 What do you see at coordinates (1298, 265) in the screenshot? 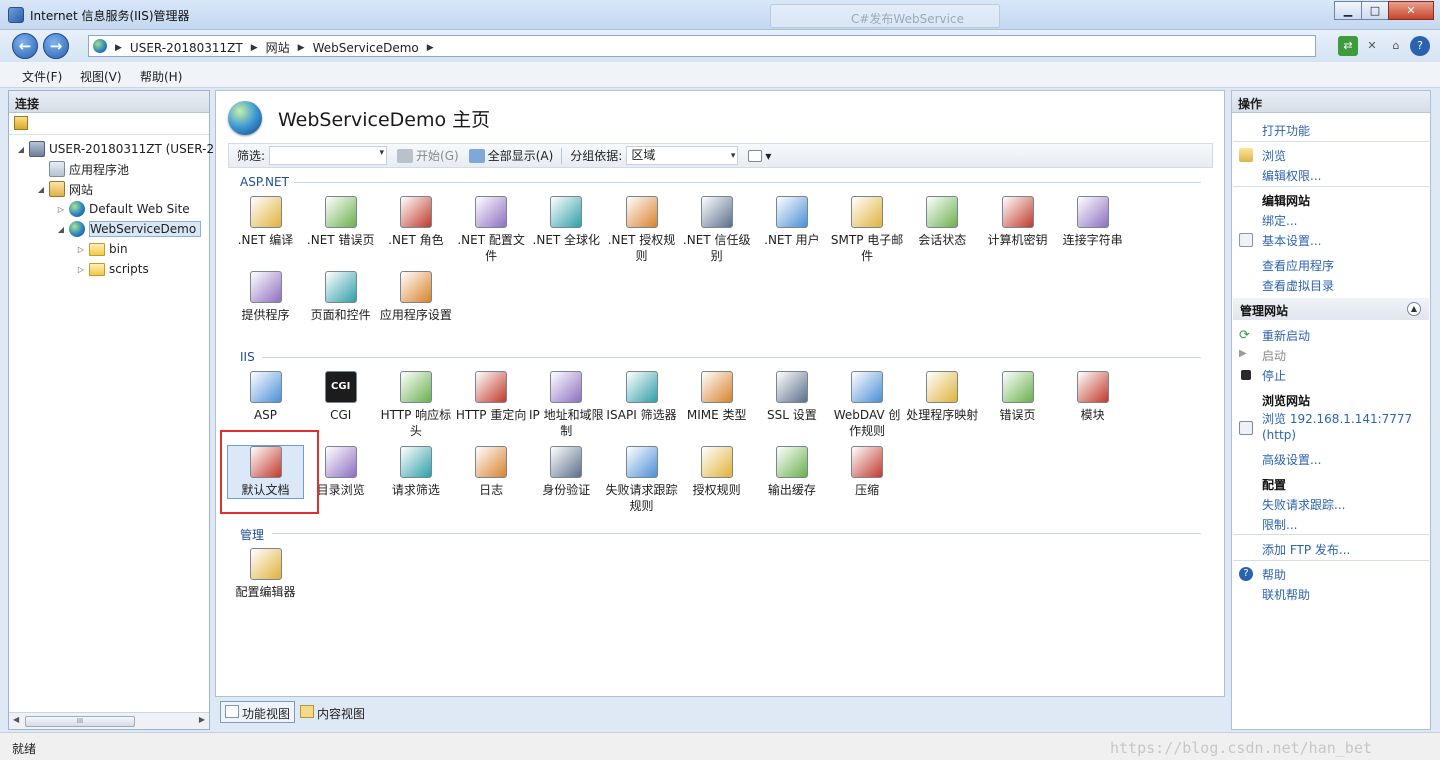
I see `view-applications-link: 查看应用程序` at bounding box center [1298, 265].